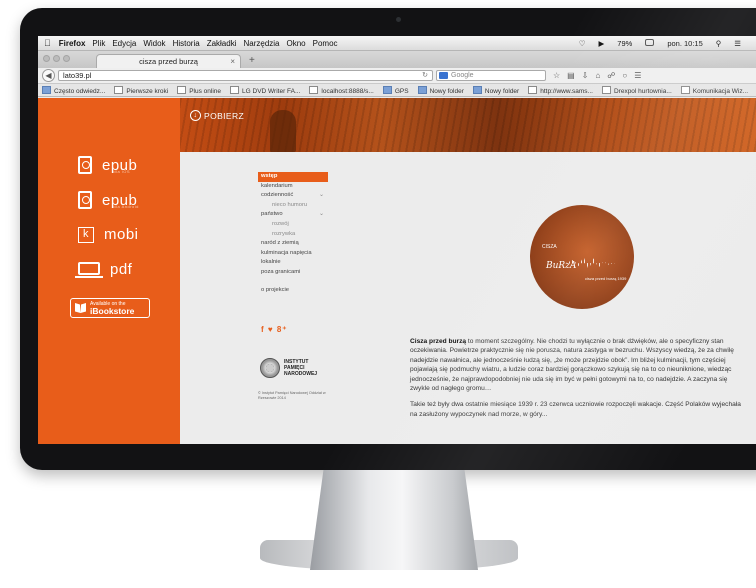 The height and width of the screenshot is (588, 756). What do you see at coordinates (274, 329) in the screenshot?
I see `social-links: f ♥ 8⁺` at bounding box center [274, 329].